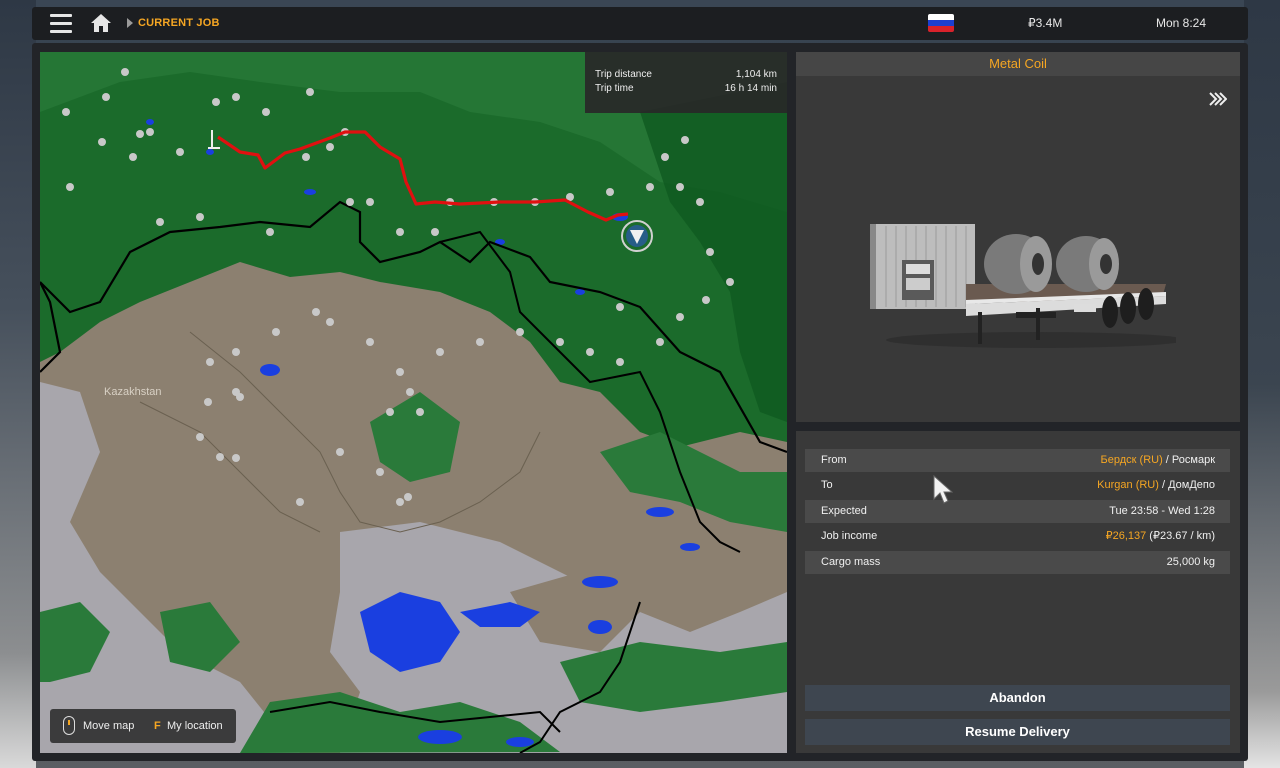 This screenshot has width=1280, height=768. I want to click on job-from-row: From Бердск (RU) / Росмарк, so click(1017, 460).